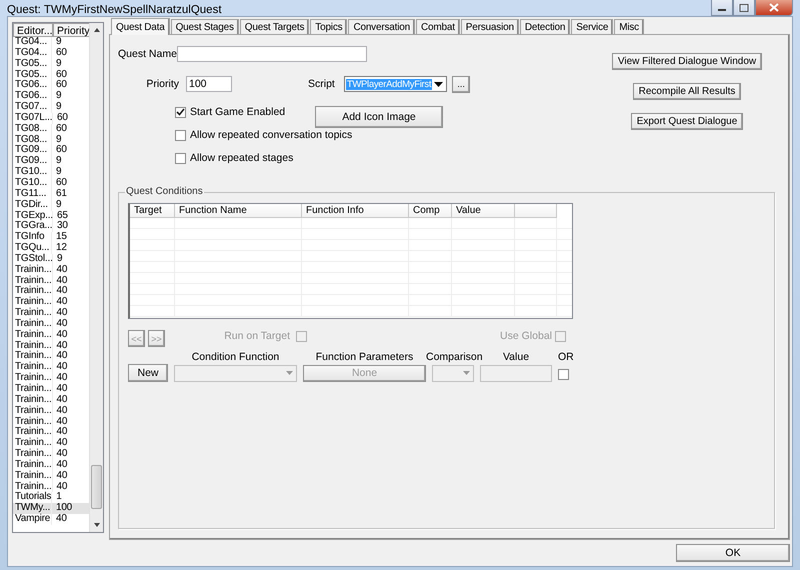  Describe the element at coordinates (96, 277) in the screenshot. I see `scrollbar` at that location.